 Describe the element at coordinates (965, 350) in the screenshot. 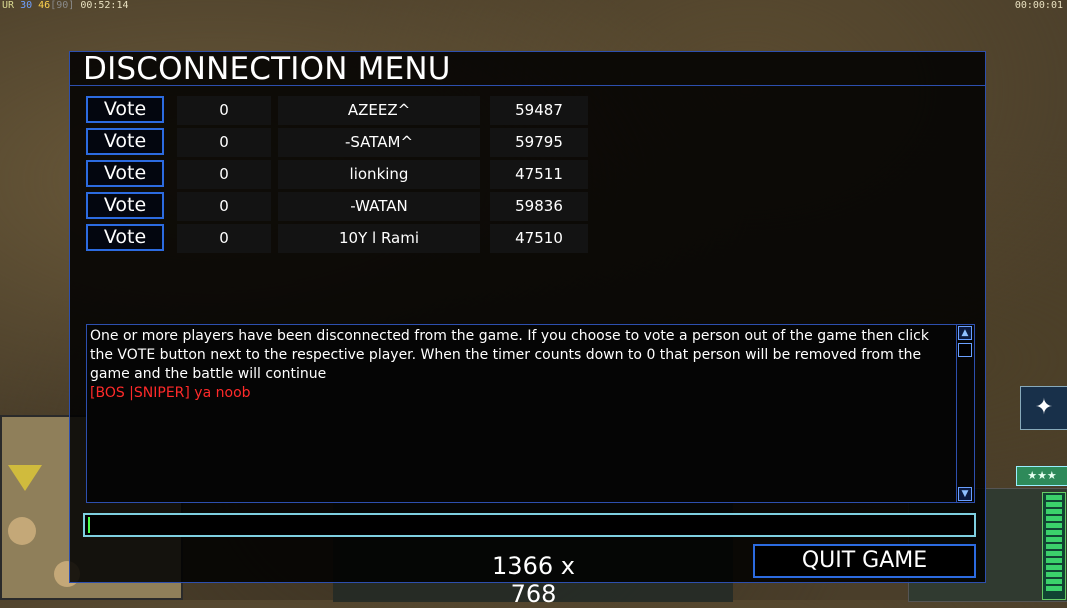

I see `scroll-thumb` at that location.